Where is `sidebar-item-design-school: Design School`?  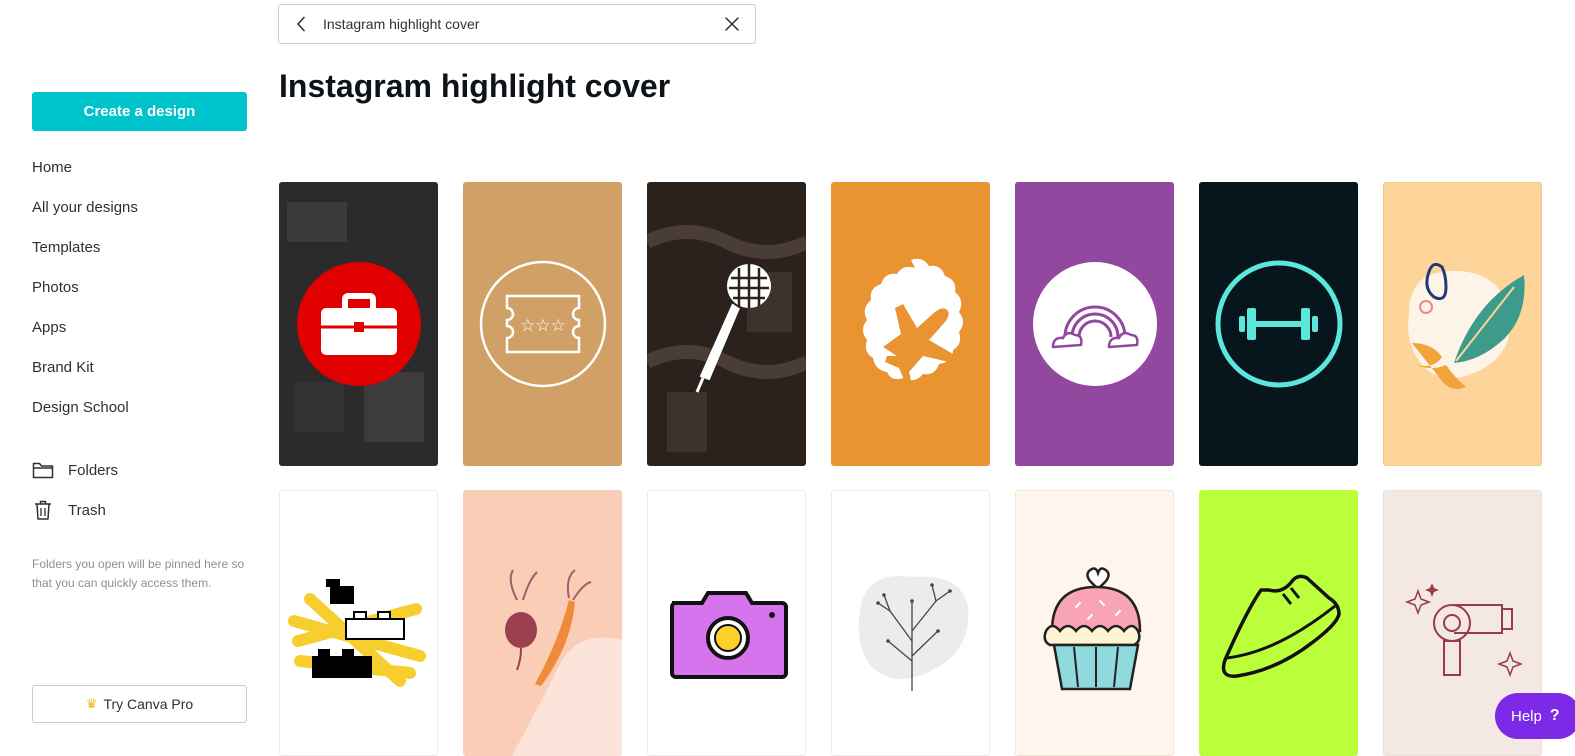 sidebar-item-design-school: Design School is located at coordinates (85, 407).